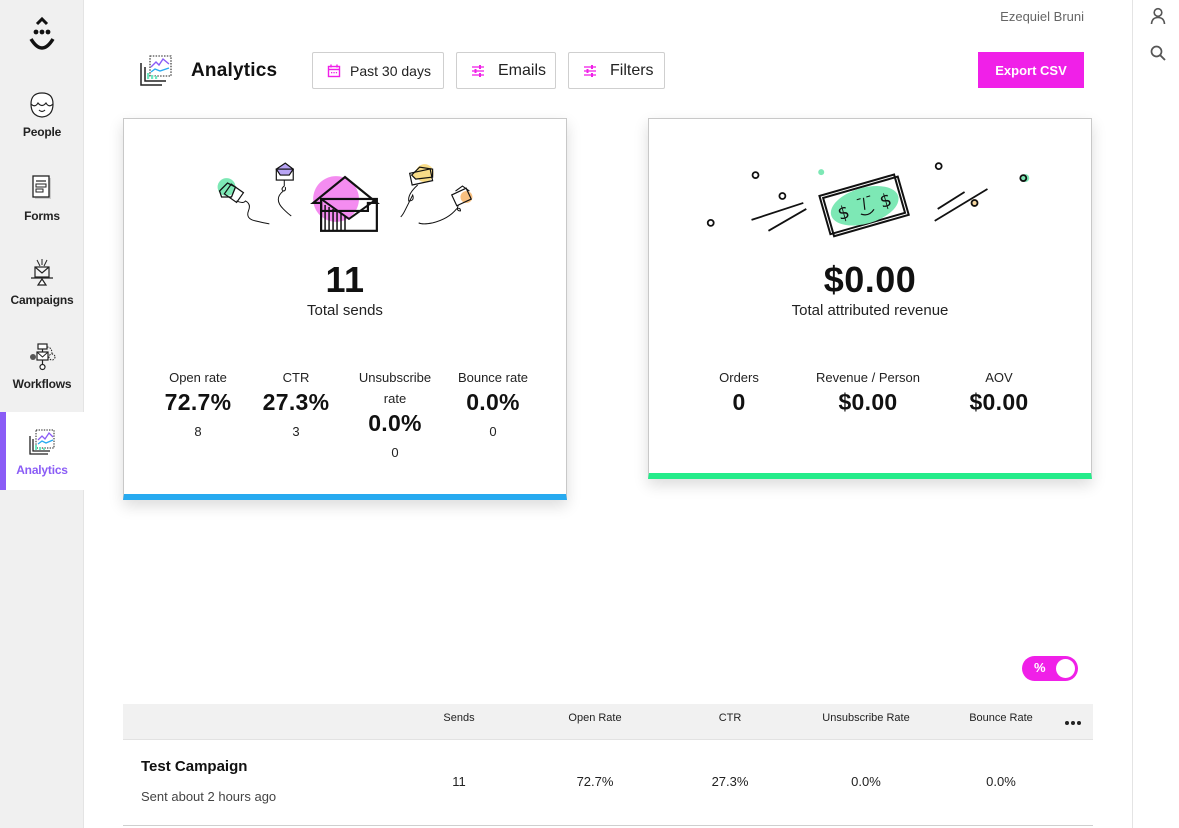  I want to click on filters-label: Filters, so click(632, 70).